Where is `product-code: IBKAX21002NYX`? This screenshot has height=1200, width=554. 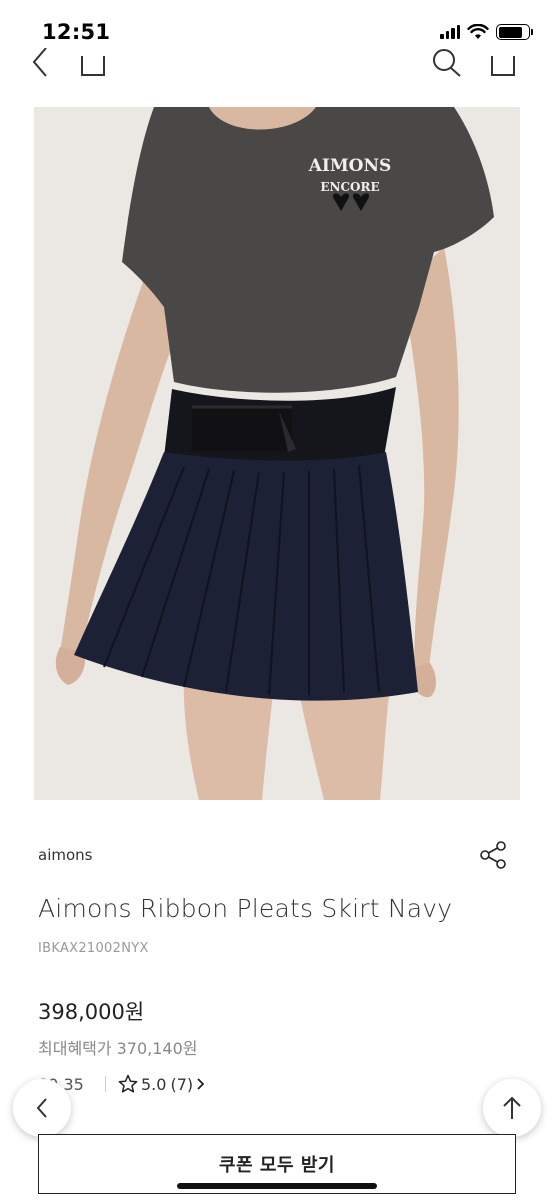 product-code: IBKAX21002NYX is located at coordinates (93, 948).